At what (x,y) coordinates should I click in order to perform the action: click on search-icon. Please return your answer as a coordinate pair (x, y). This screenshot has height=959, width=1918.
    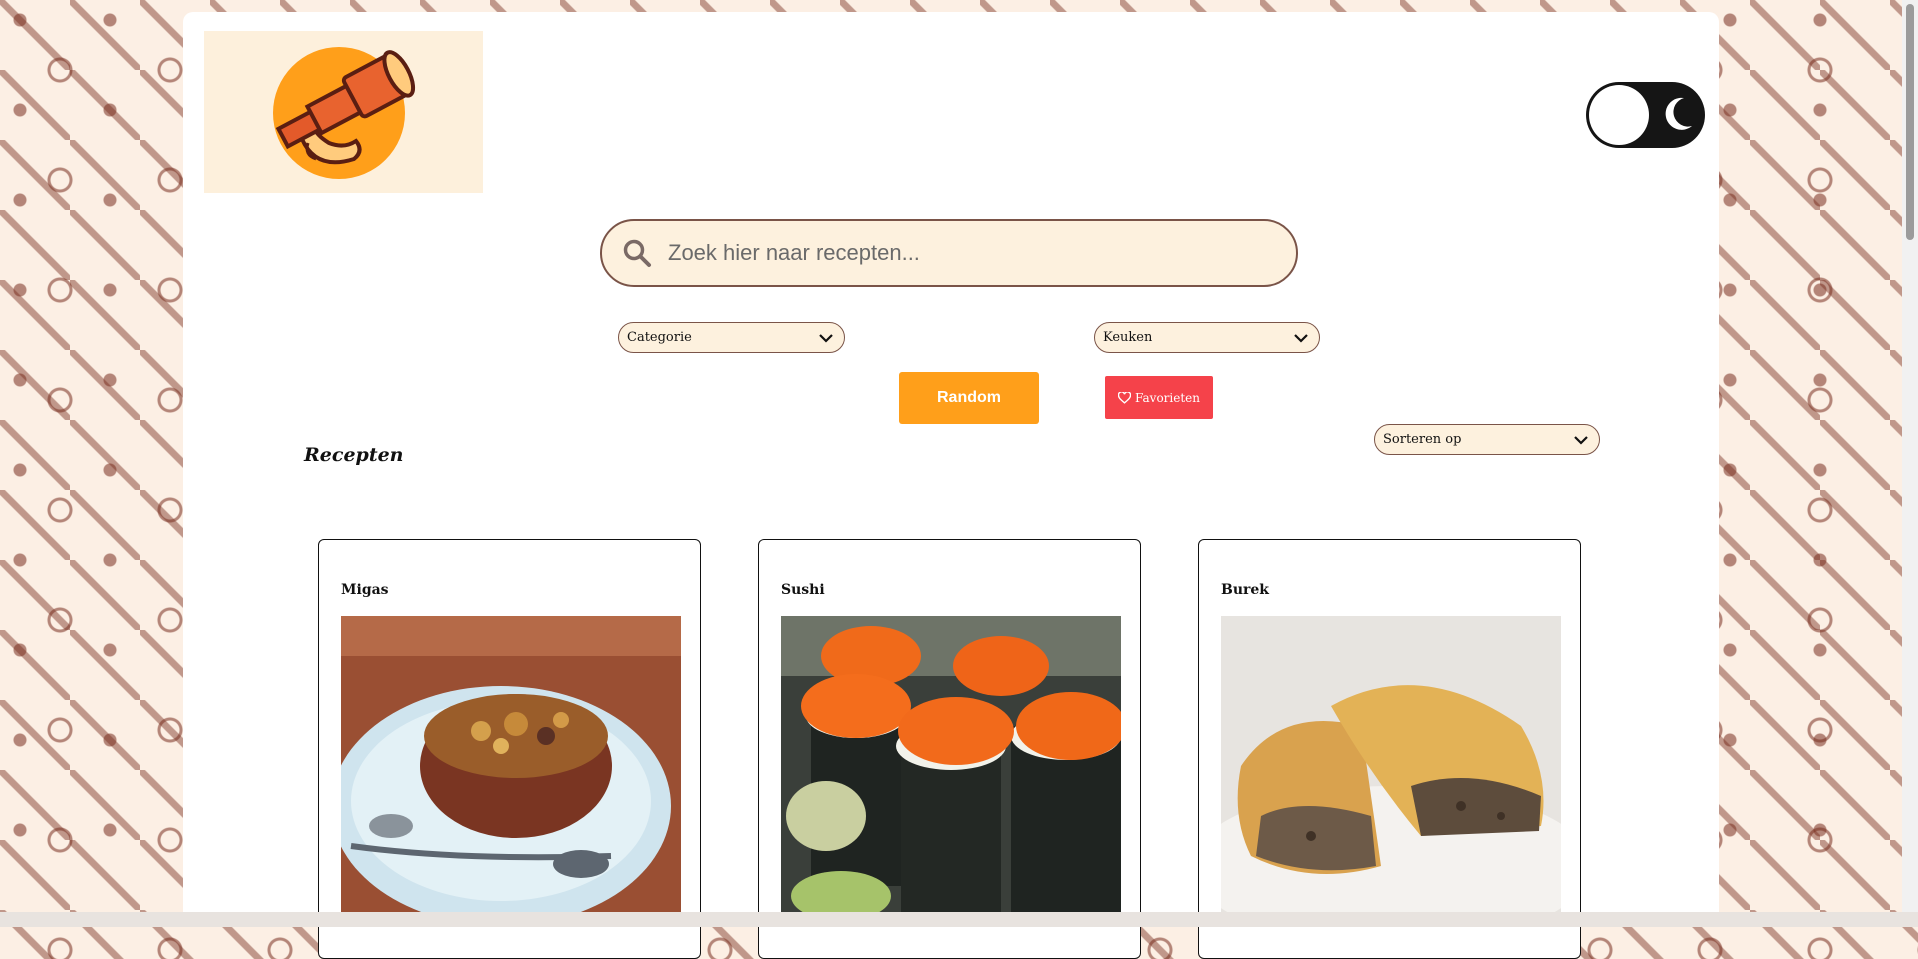
    Looking at the image, I should click on (637, 253).